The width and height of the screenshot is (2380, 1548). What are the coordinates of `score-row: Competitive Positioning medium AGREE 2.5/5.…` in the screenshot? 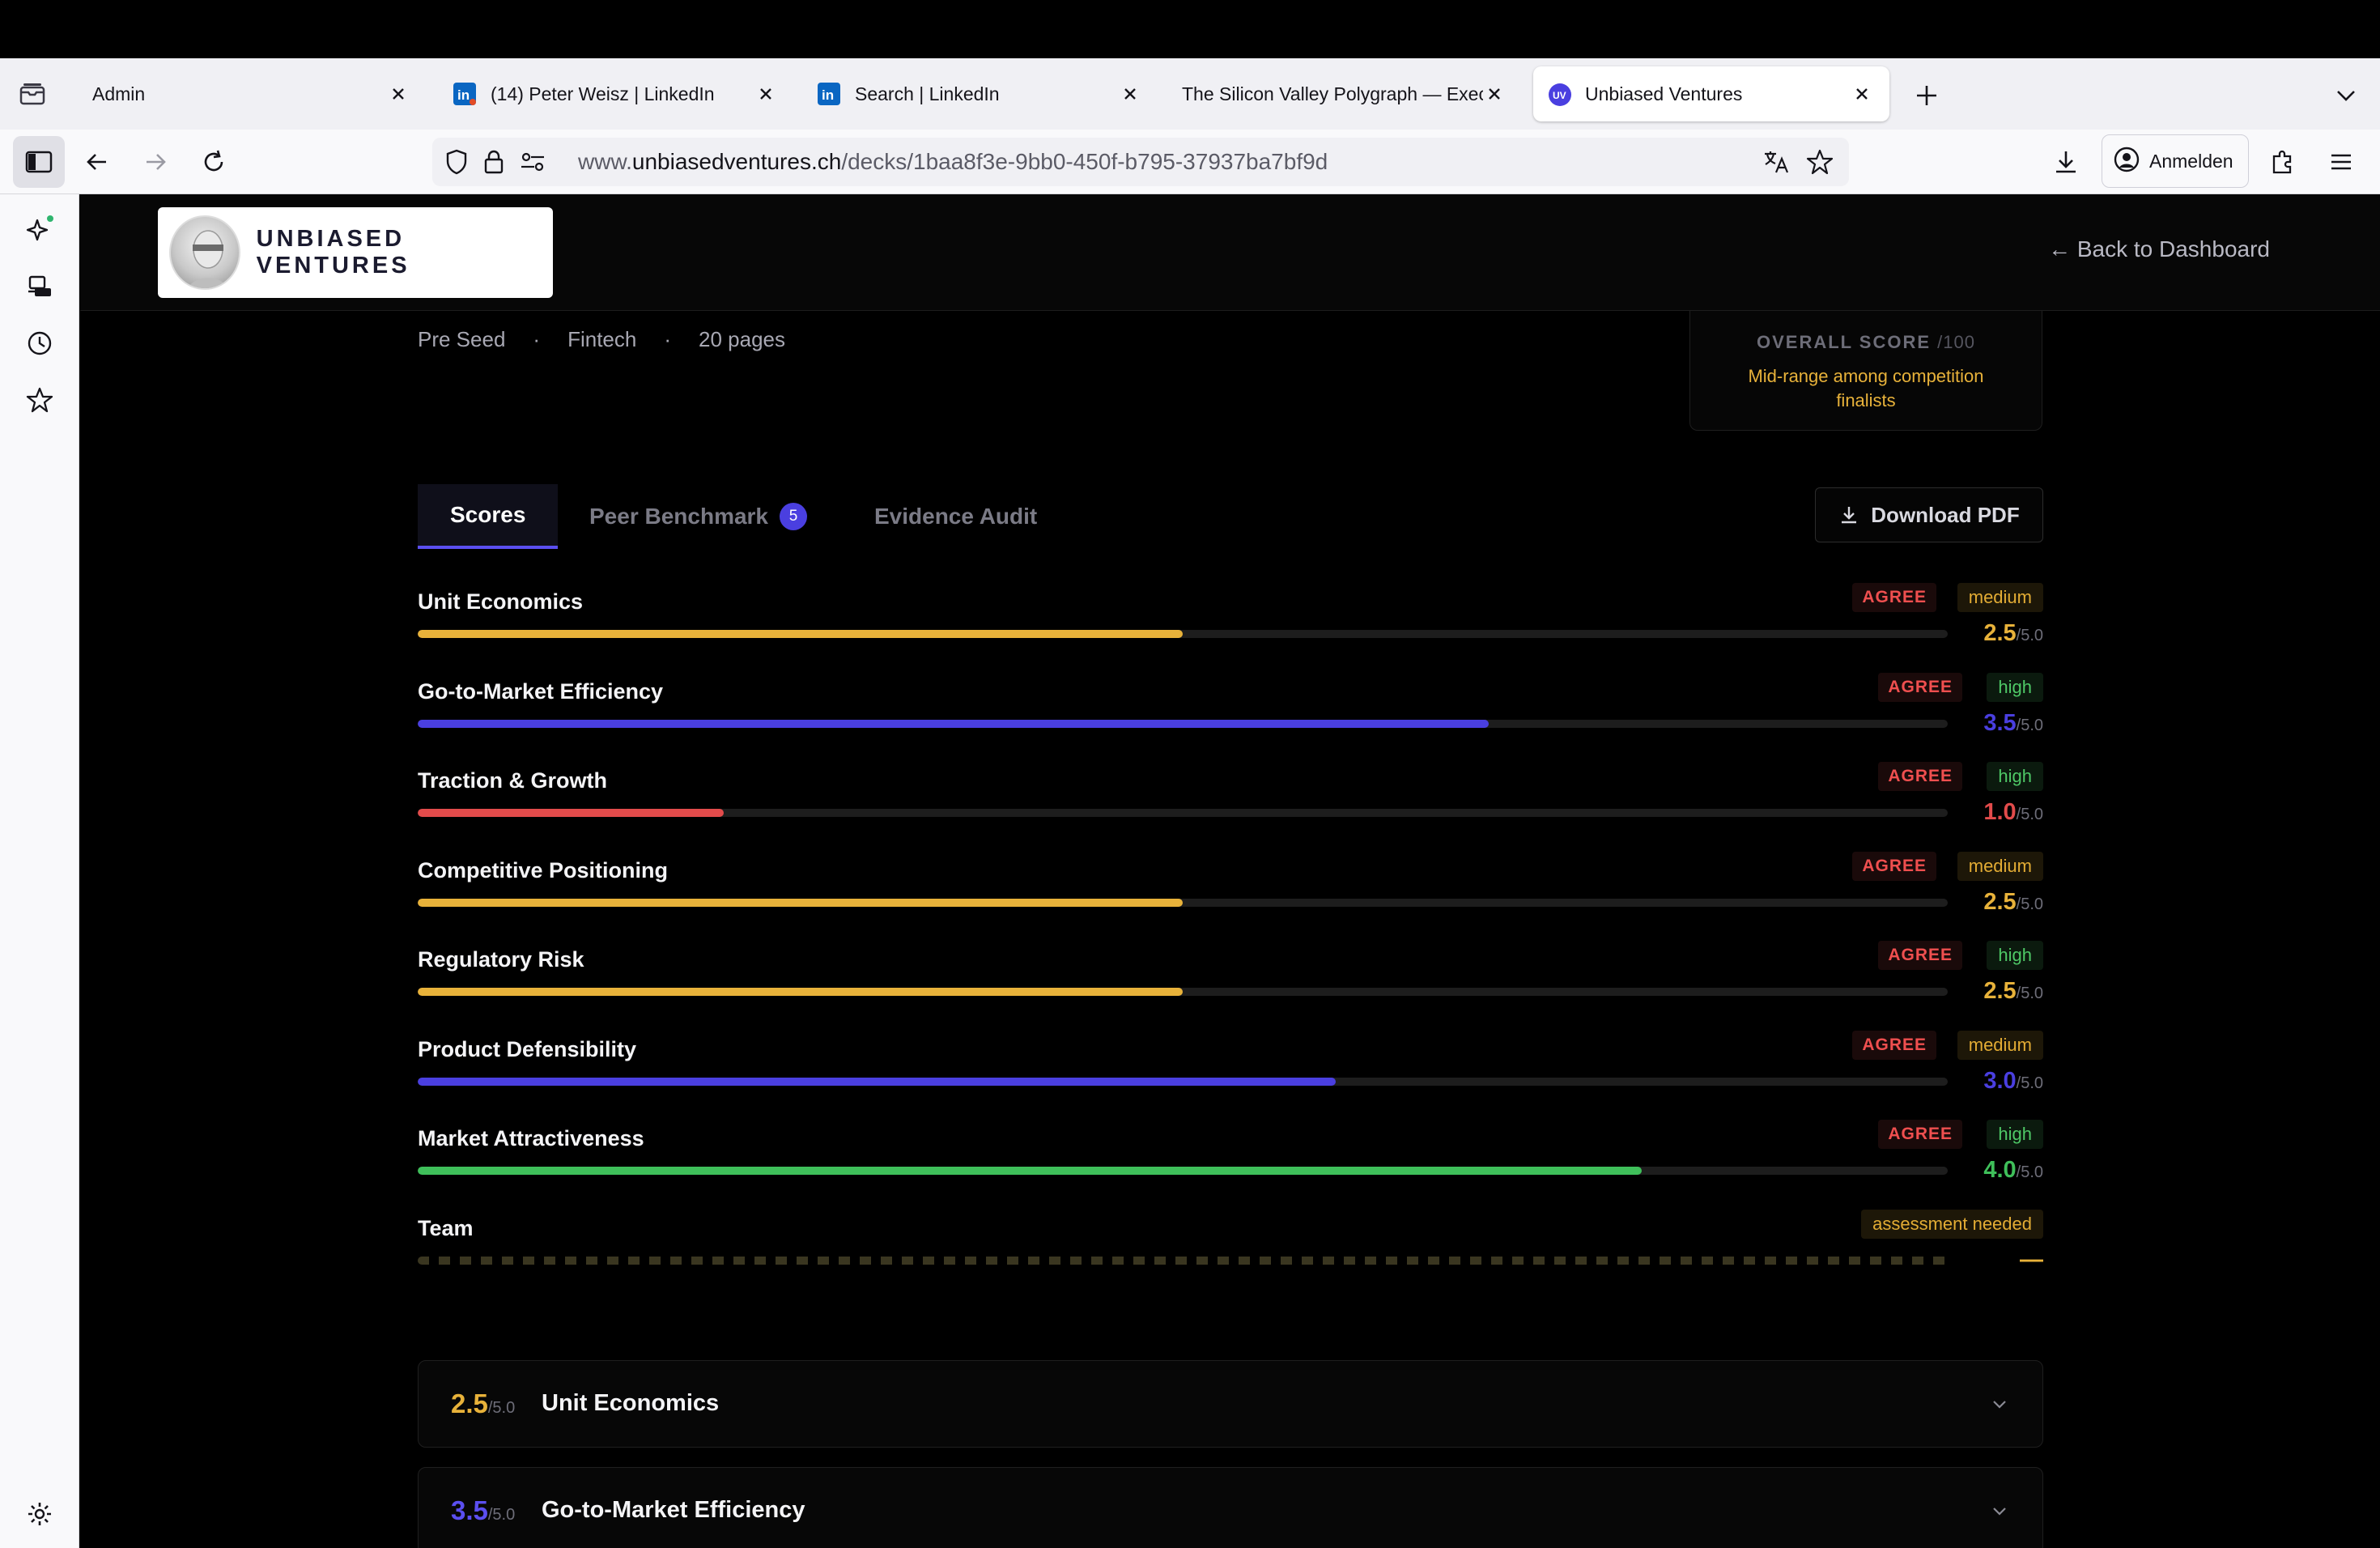 It's located at (1230, 899).